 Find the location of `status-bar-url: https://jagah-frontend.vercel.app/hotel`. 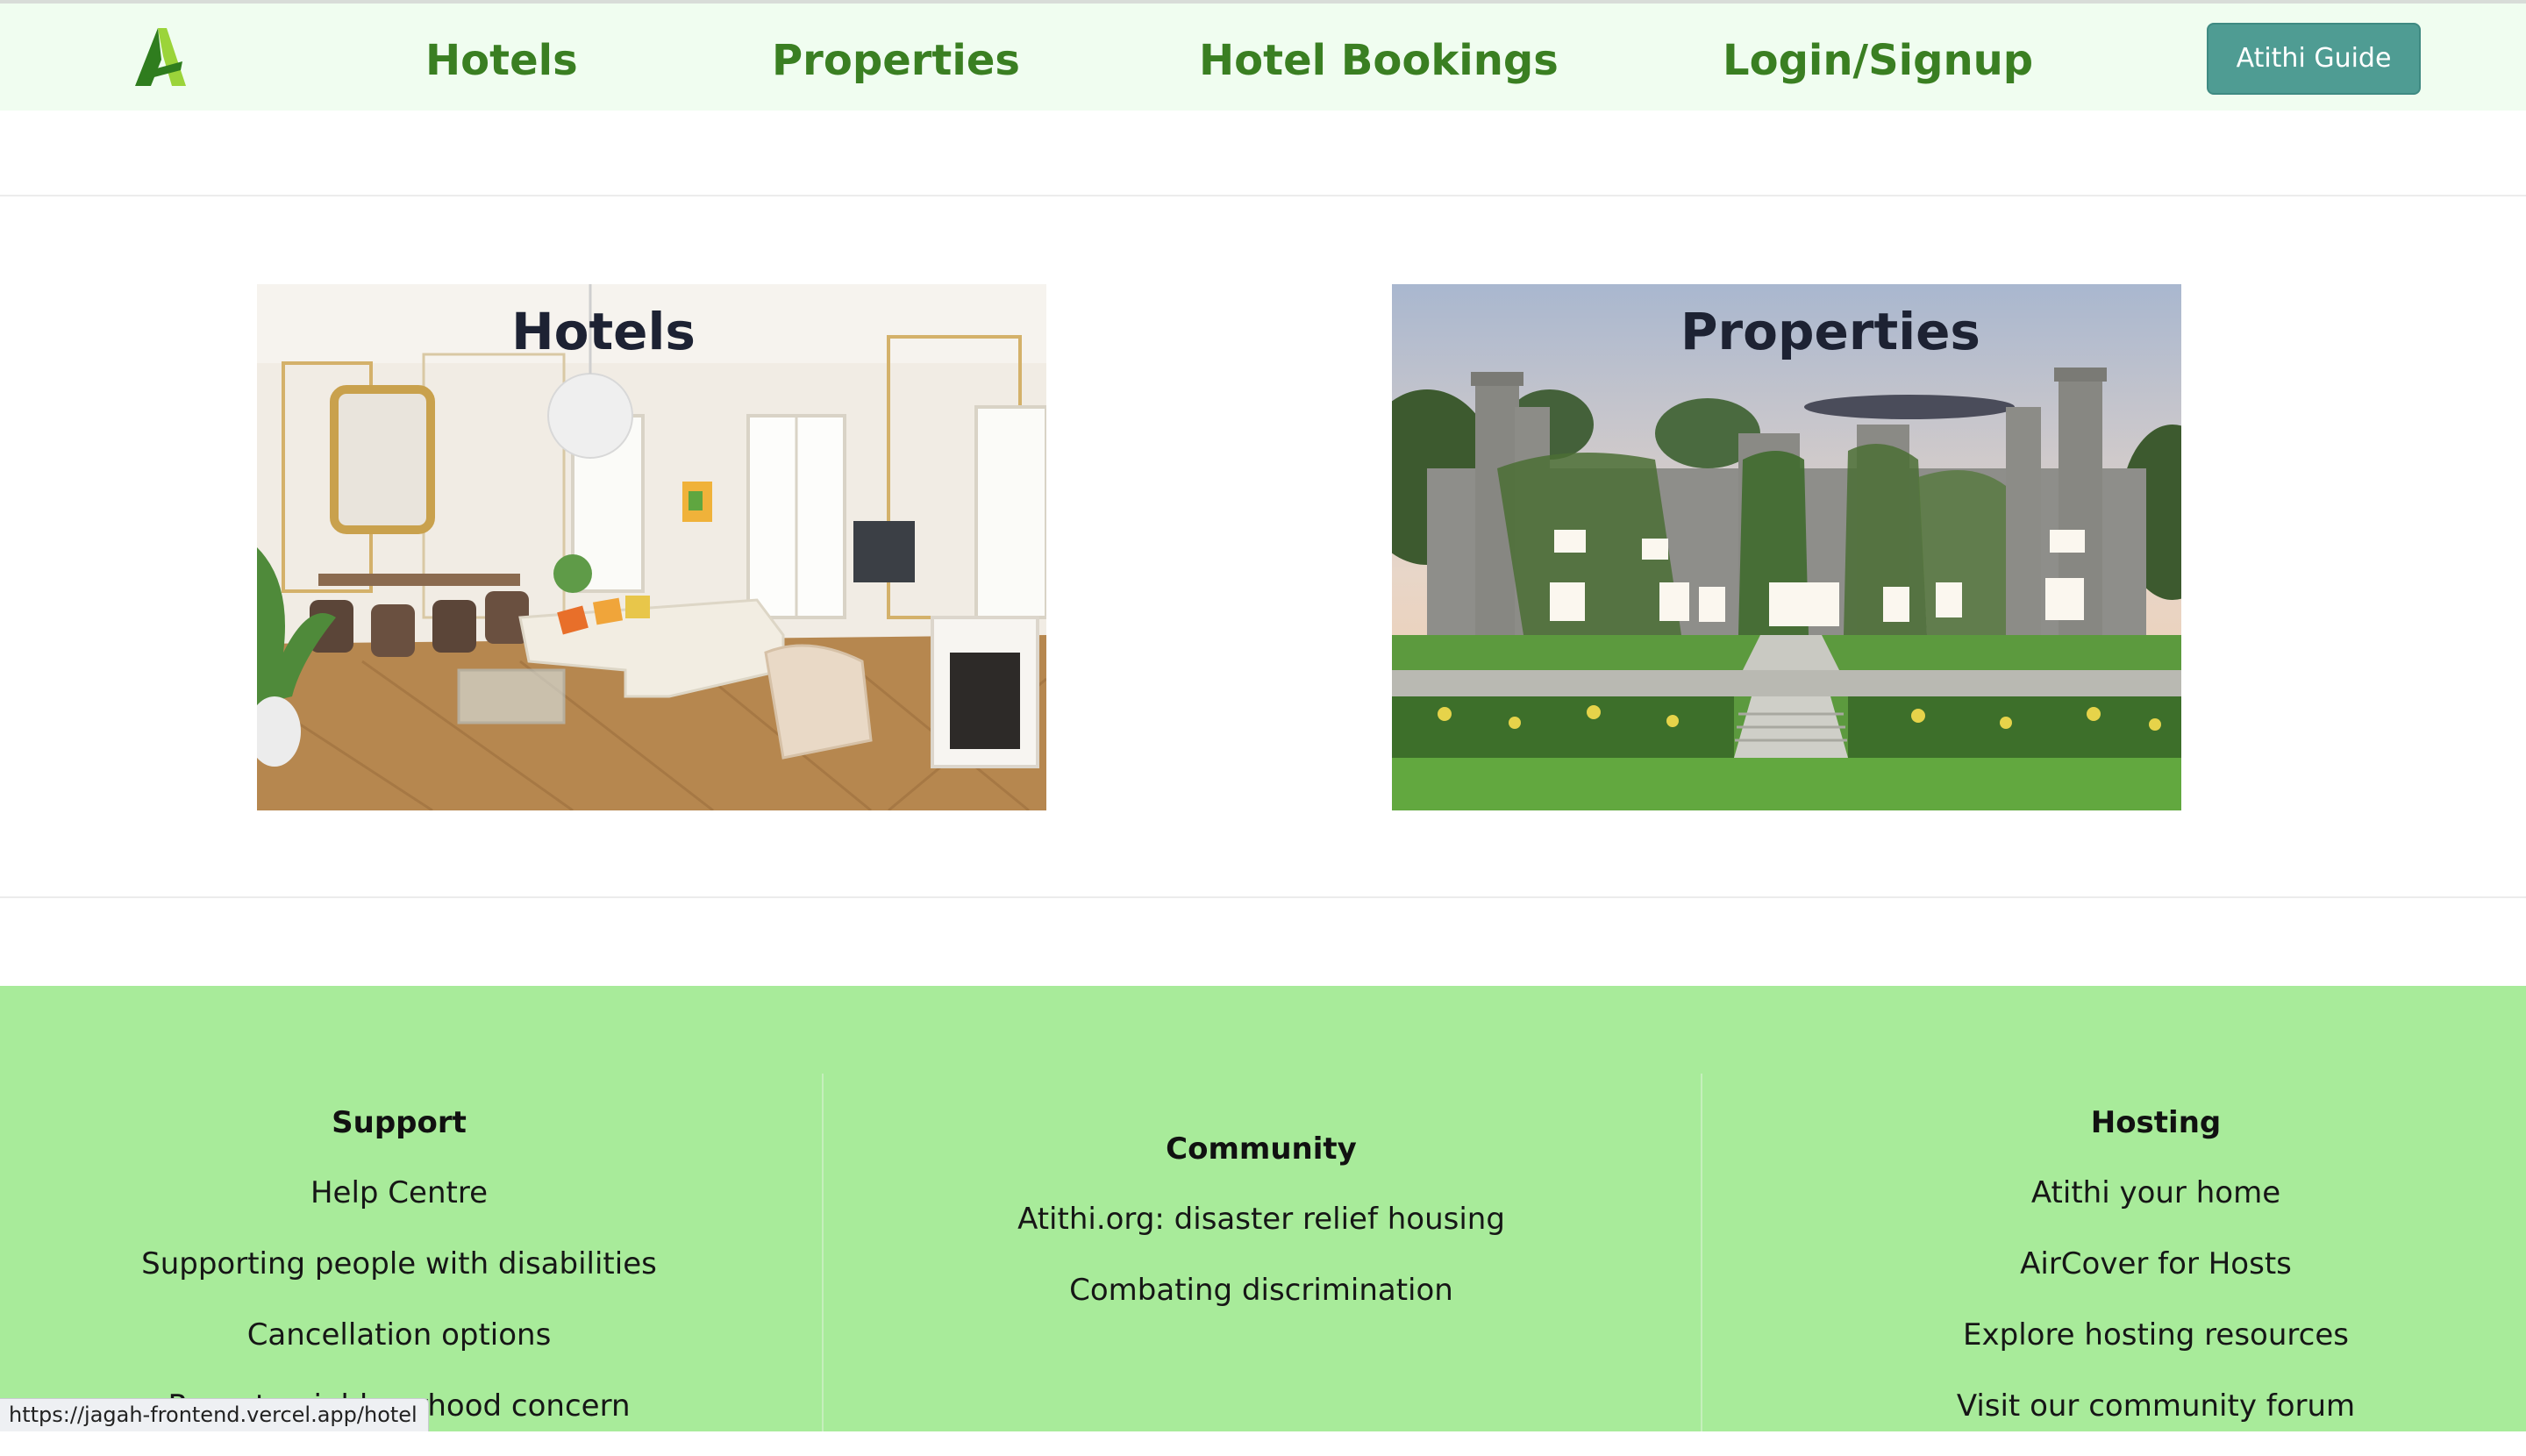

status-bar-url: https://jagah-frontend.vercel.app/hotel is located at coordinates (214, 1414).